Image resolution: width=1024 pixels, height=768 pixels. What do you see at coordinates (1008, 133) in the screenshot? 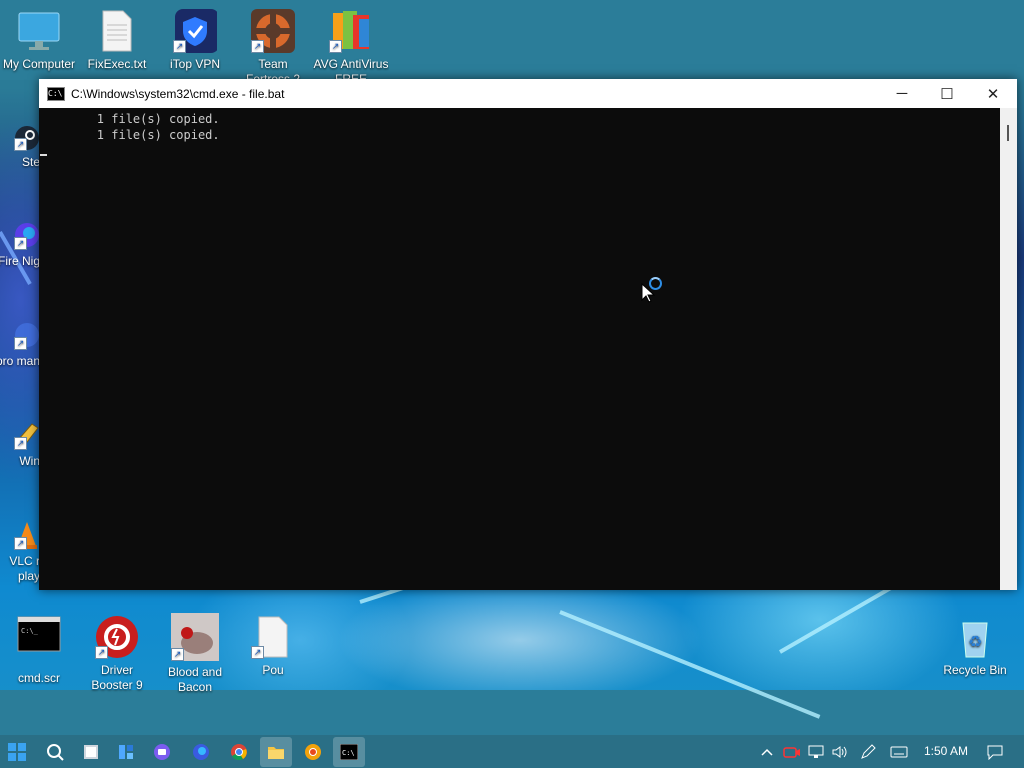
I see `scrollbar-thumb` at bounding box center [1008, 133].